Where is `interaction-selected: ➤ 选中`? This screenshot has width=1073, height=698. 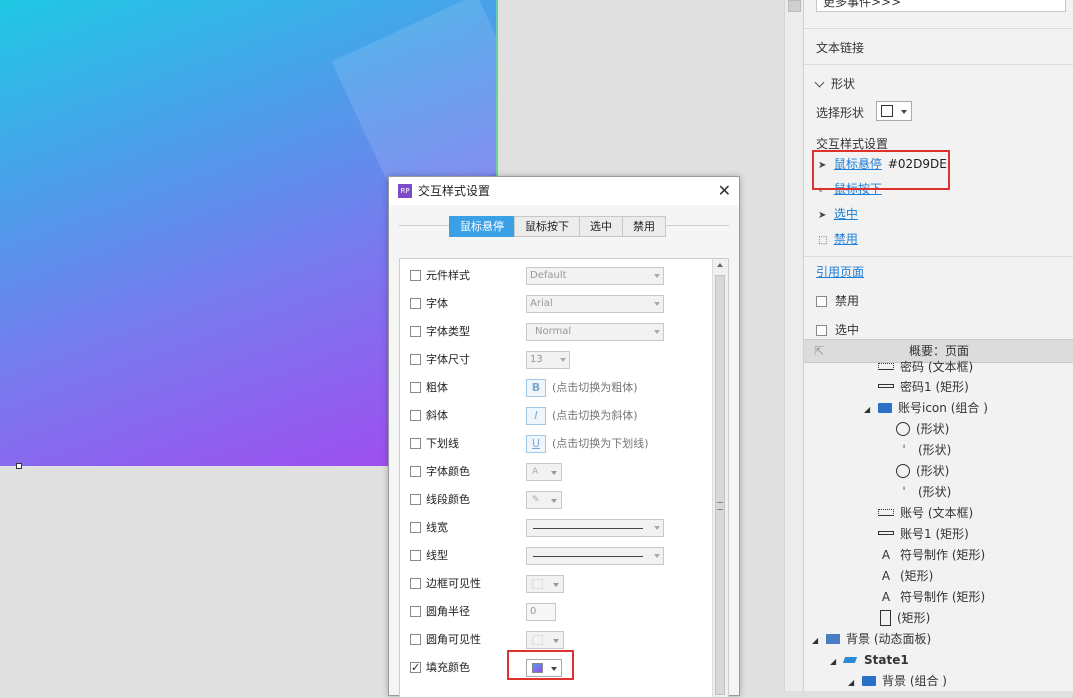 interaction-selected: ➤ 选中 is located at coordinates (838, 214).